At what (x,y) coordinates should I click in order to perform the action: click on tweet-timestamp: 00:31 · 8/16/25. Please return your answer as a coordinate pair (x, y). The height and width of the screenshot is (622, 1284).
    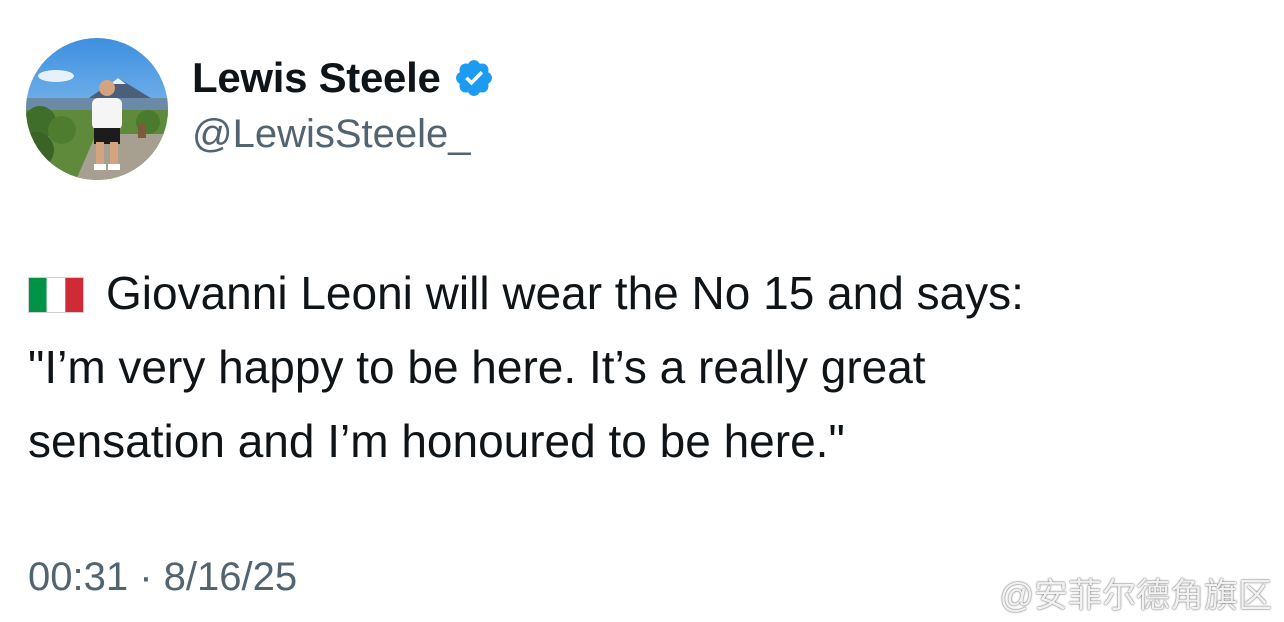
    Looking at the image, I should click on (162, 577).